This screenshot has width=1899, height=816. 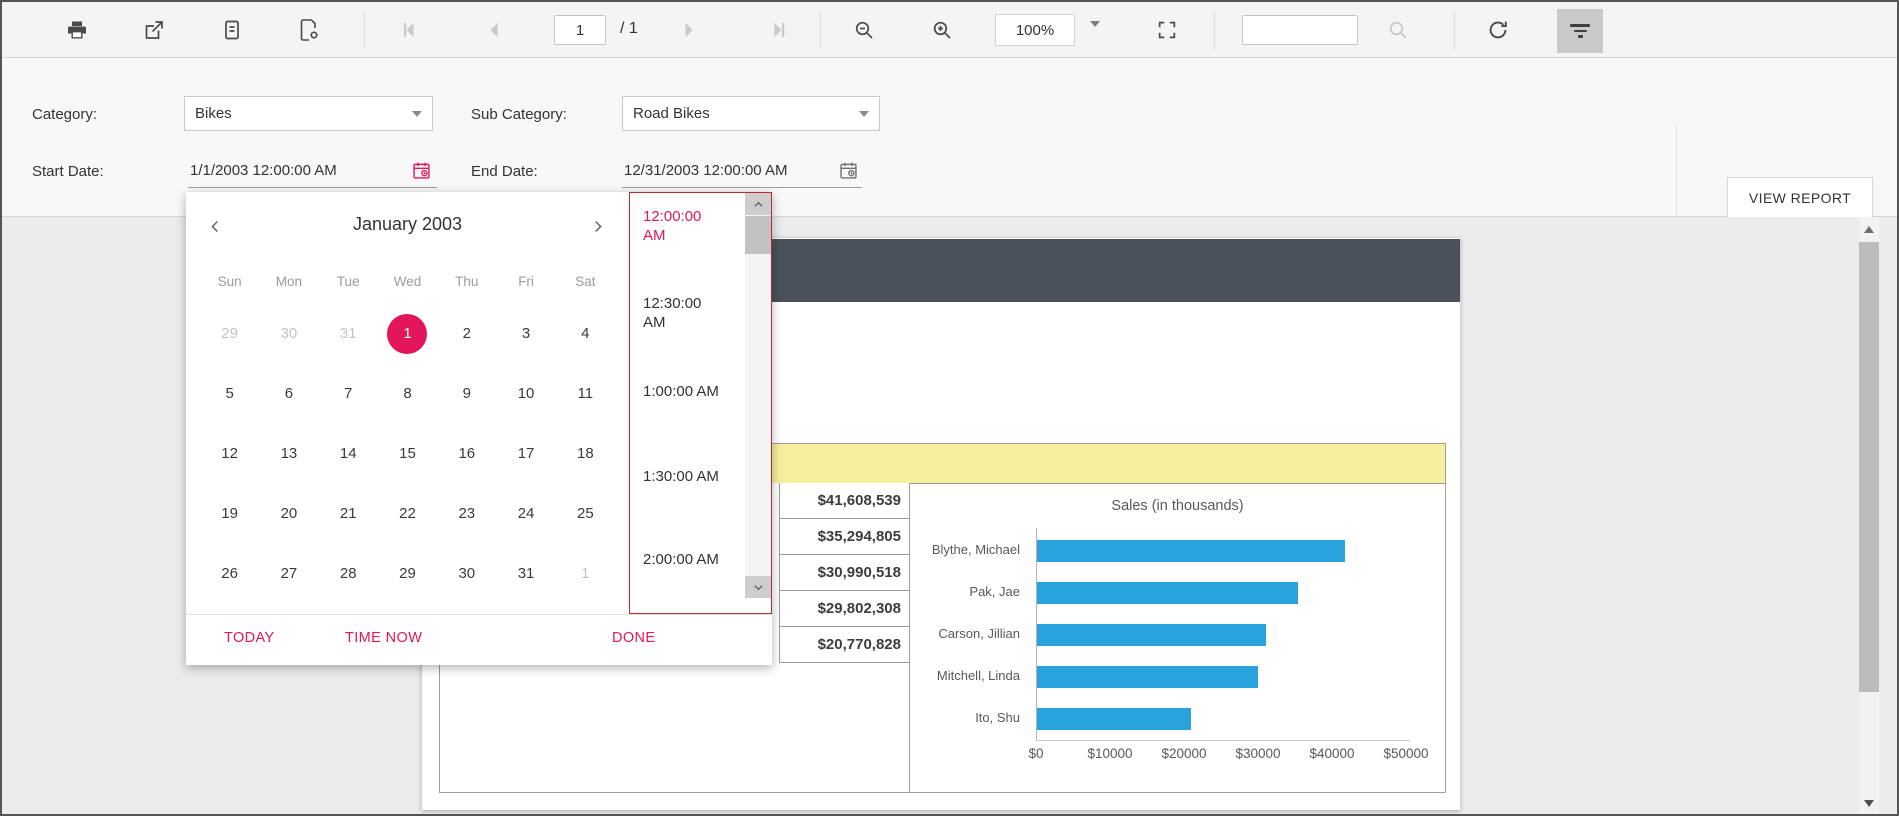 What do you see at coordinates (288, 394) in the screenshot?
I see `calendar-day: 6` at bounding box center [288, 394].